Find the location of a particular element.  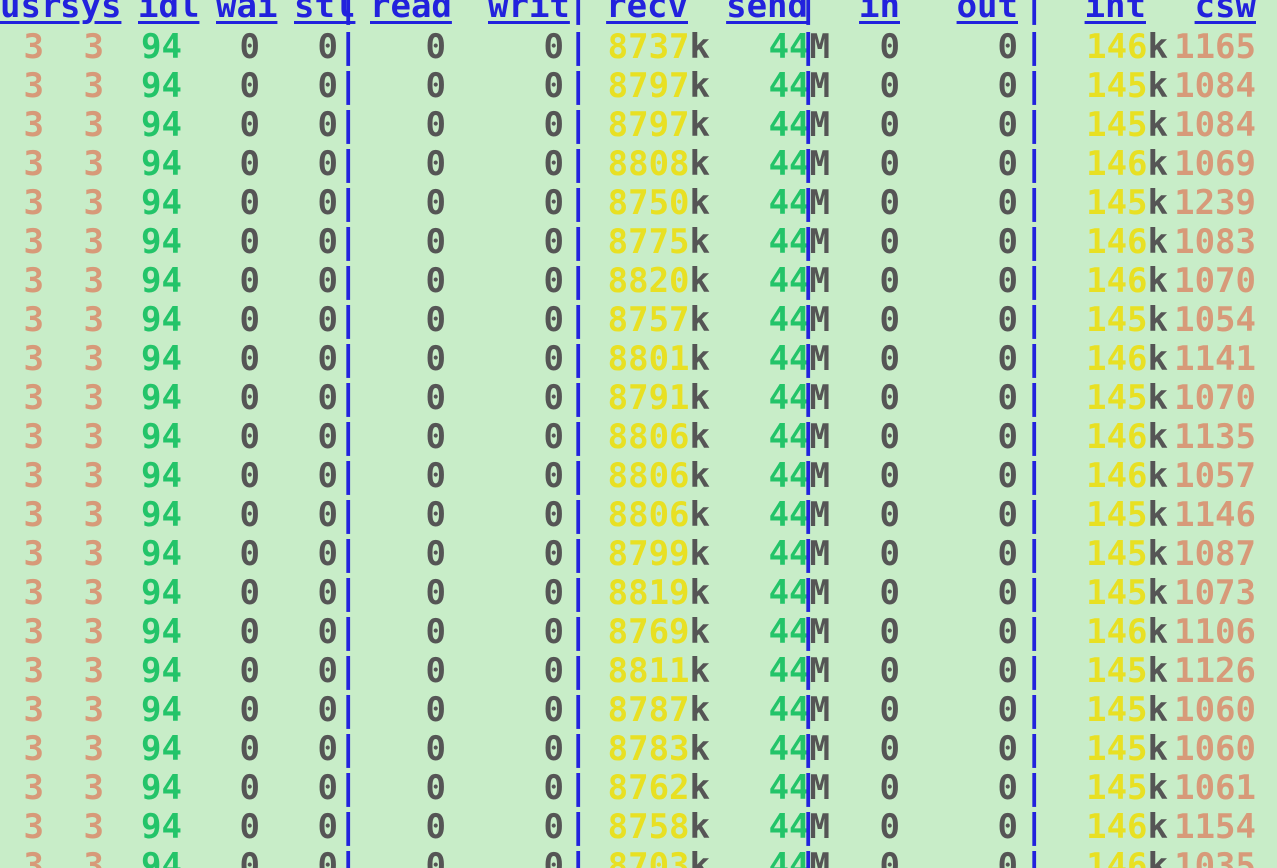

cell-csw: 1087 is located at coordinates (1208, 554).